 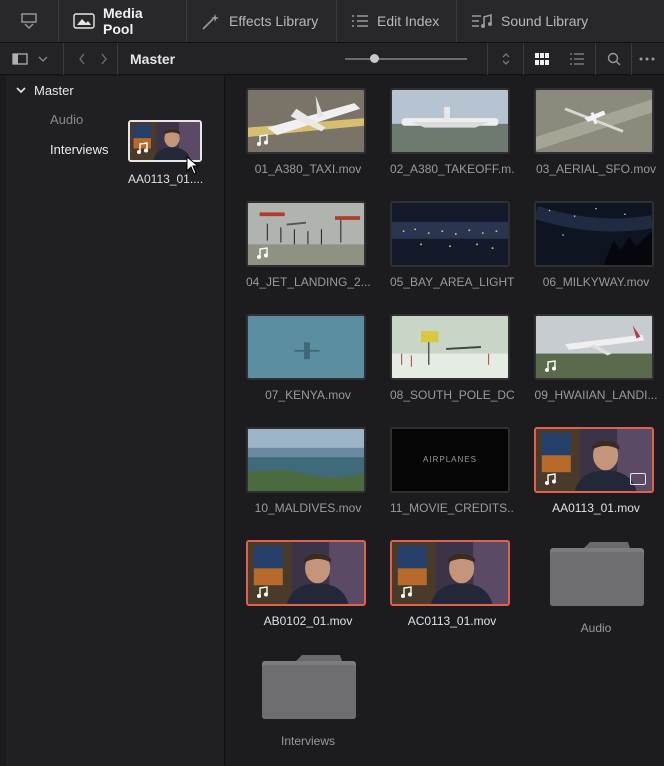 What do you see at coordinates (596, 628) in the screenshot?
I see `folder-name: Audio` at bounding box center [596, 628].